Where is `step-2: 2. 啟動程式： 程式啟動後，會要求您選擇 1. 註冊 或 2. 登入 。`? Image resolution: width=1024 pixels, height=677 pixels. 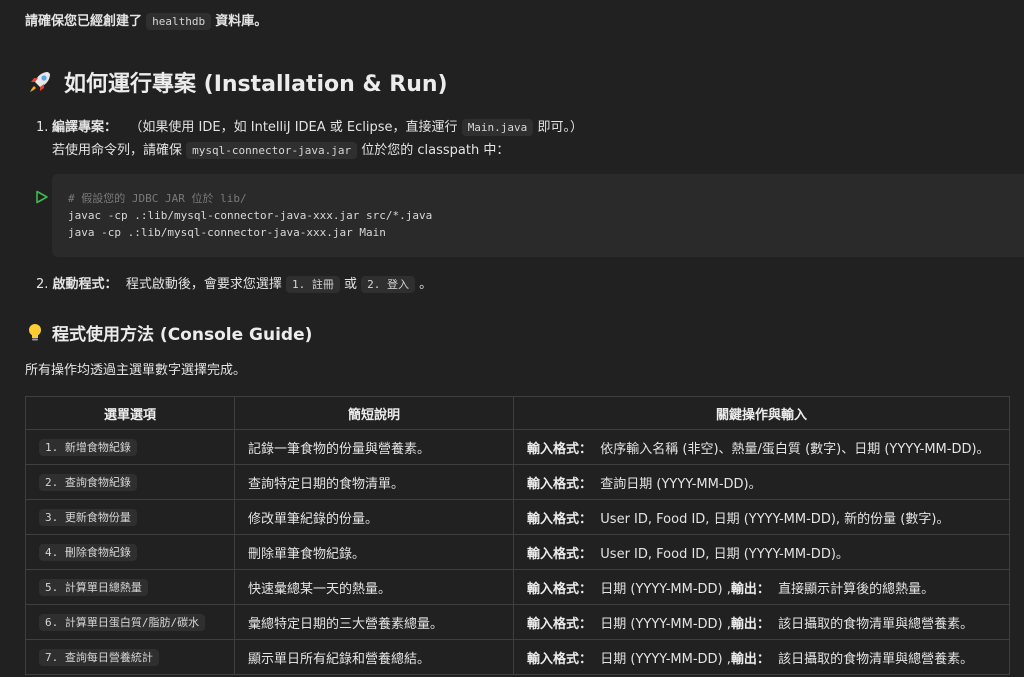 step-2: 2. 啟動程式： 程式啟動後，會要求您選擇 1. 註冊 或 2. 登入 。 is located at coordinates (234, 285).